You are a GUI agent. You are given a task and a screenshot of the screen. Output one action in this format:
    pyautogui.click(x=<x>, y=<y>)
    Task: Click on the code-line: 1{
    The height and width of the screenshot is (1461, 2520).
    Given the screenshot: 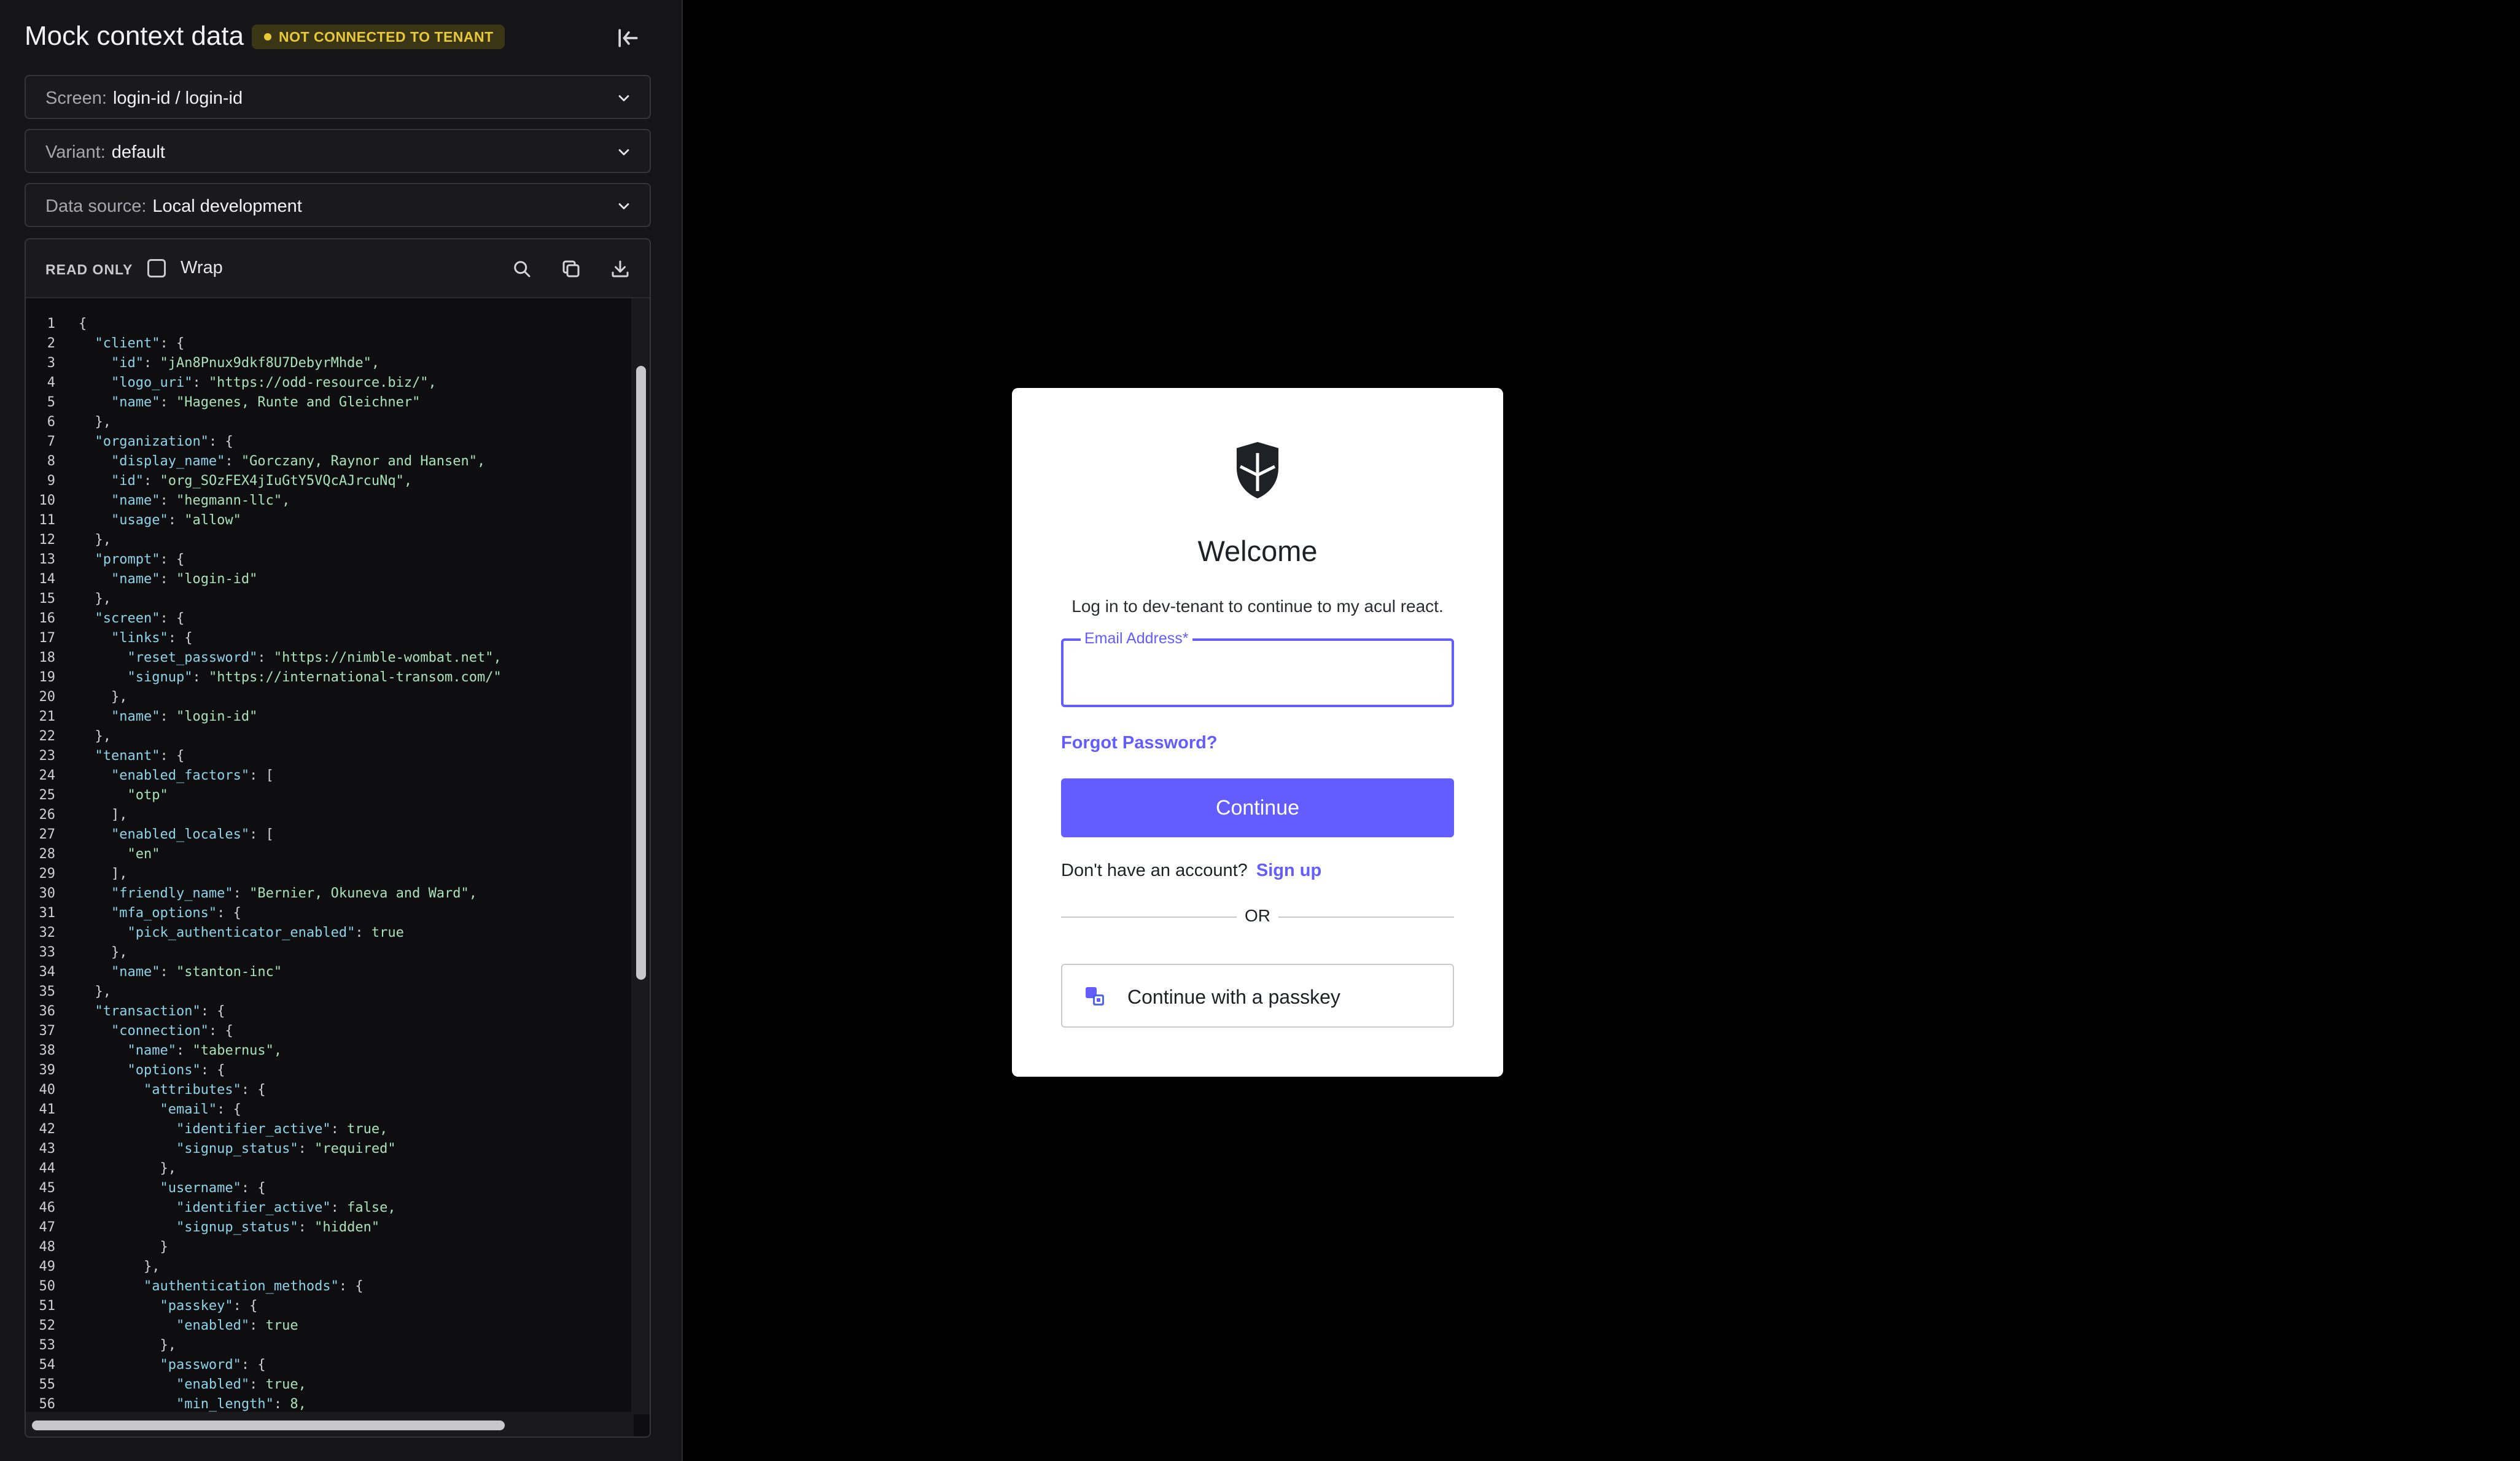 What is the action you would take?
    pyautogui.click(x=330, y=324)
    